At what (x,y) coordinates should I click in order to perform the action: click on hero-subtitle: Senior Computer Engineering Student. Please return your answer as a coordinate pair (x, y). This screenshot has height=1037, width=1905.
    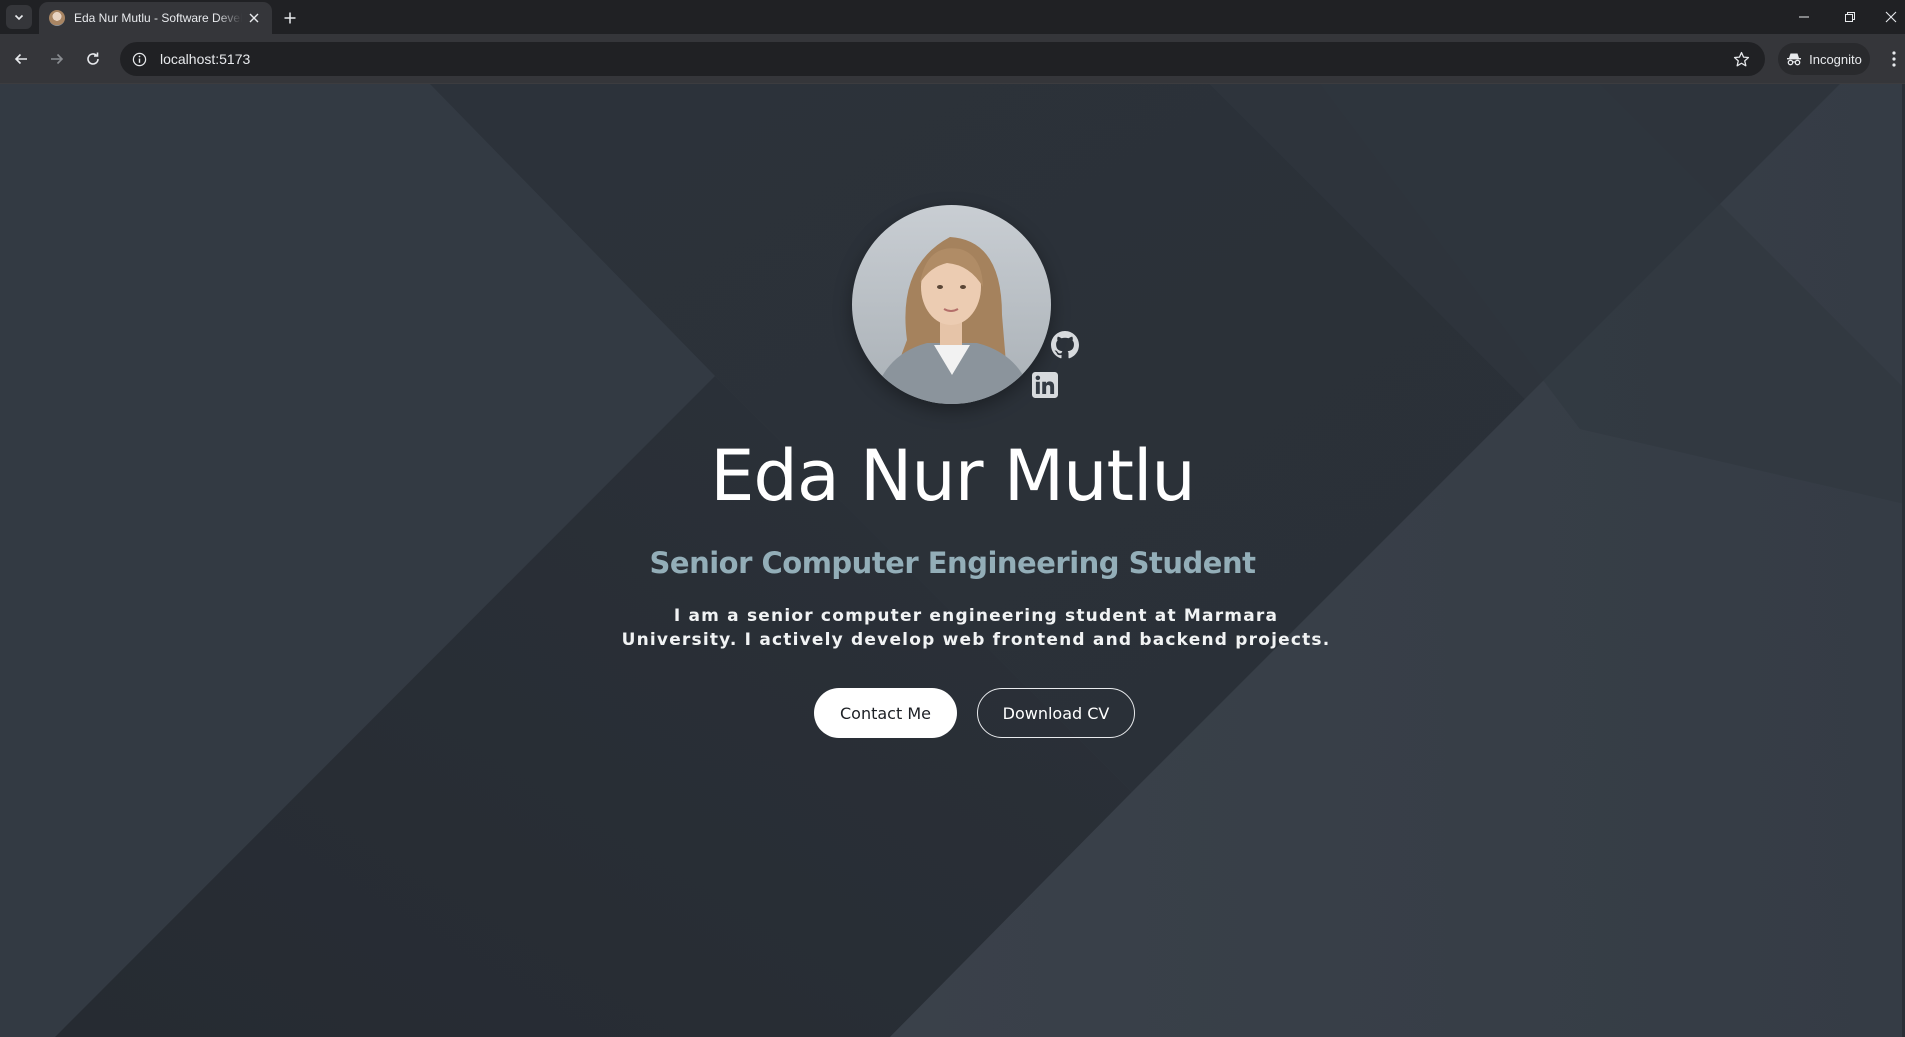
    Looking at the image, I should click on (952, 563).